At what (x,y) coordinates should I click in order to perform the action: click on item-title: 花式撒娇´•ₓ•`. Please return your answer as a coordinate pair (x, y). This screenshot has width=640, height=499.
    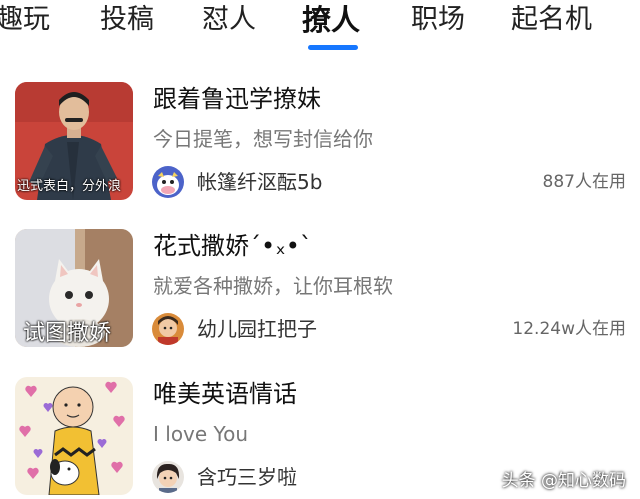
    Looking at the image, I should click on (232, 246).